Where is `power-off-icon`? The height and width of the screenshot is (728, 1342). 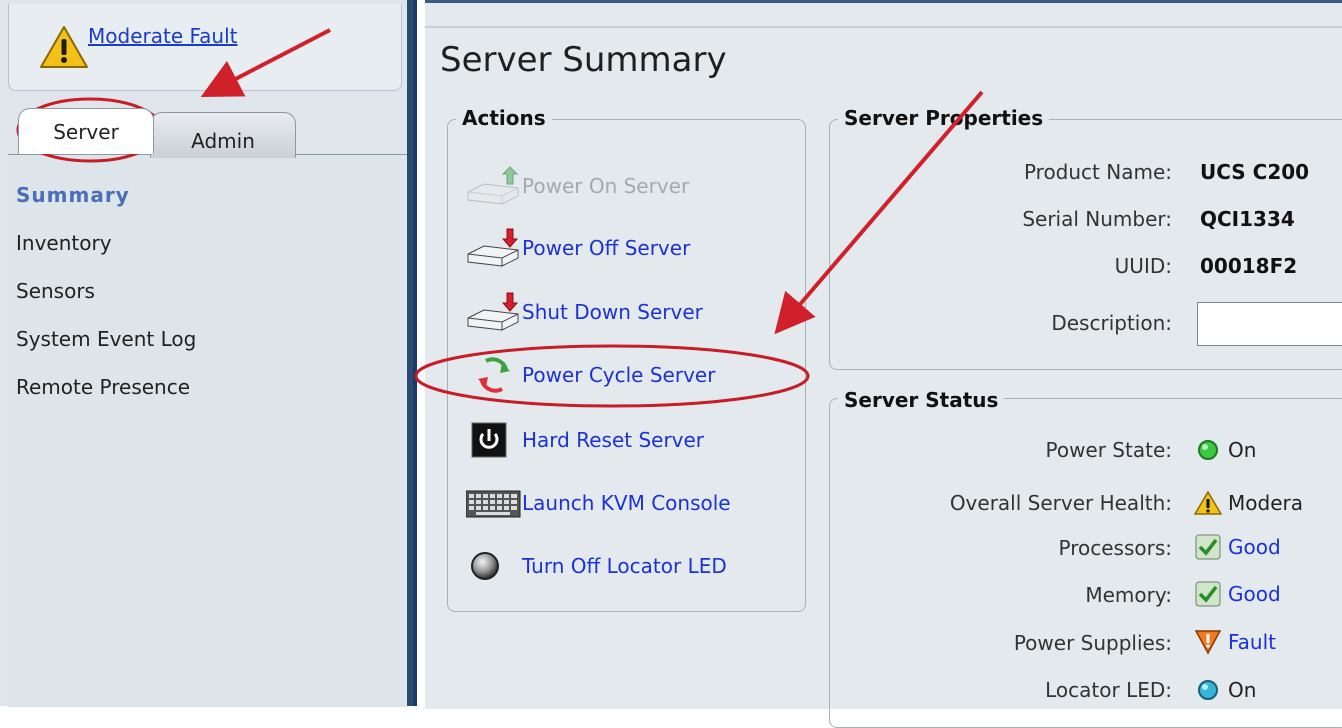
power-off-icon is located at coordinates (494, 248).